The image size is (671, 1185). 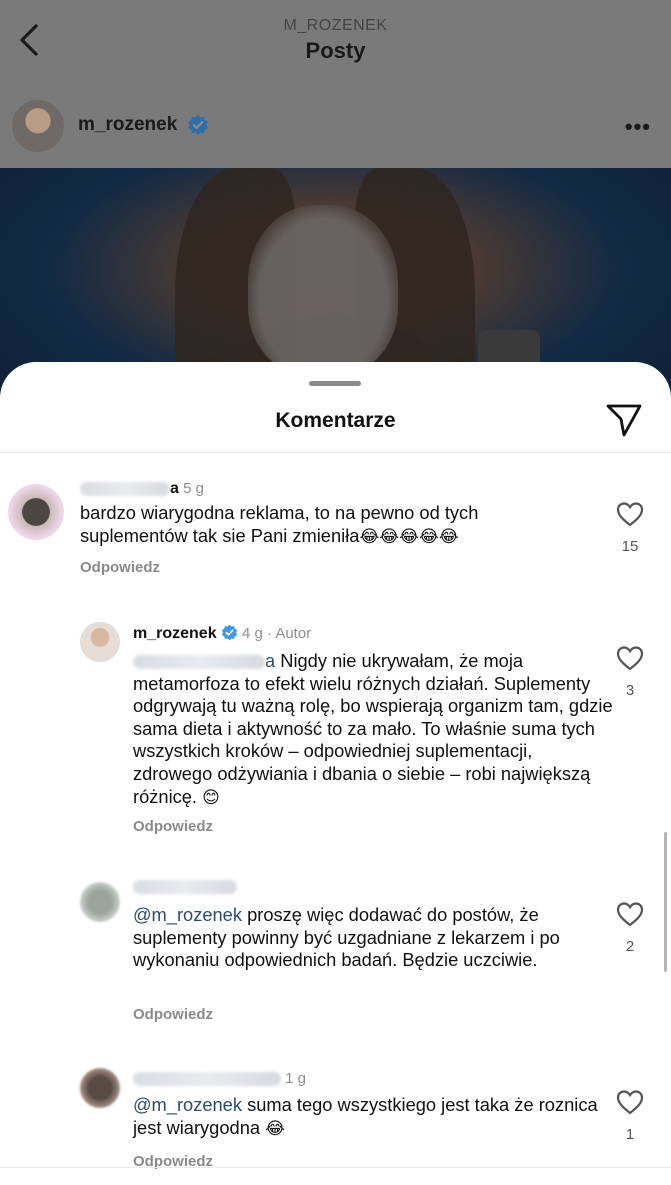 I want to click on like-count: 2, so click(x=630, y=946).